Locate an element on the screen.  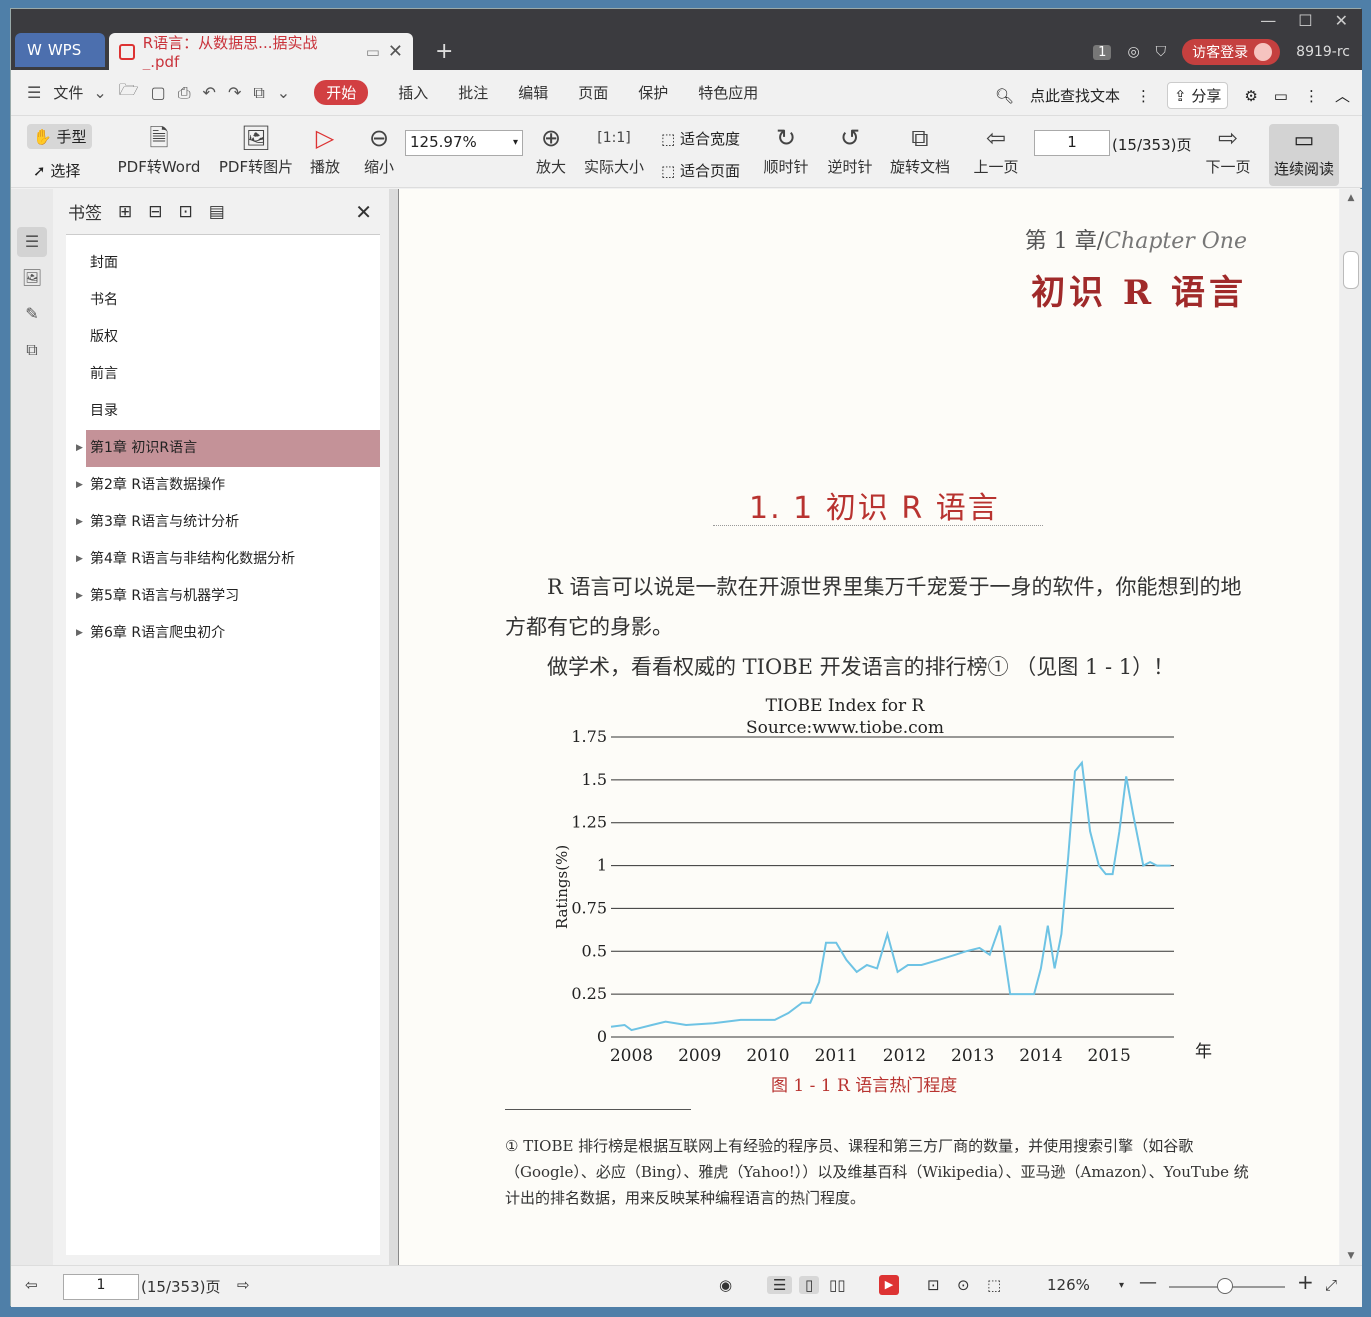
scrollbar-thumb is located at coordinates (1351, 270).